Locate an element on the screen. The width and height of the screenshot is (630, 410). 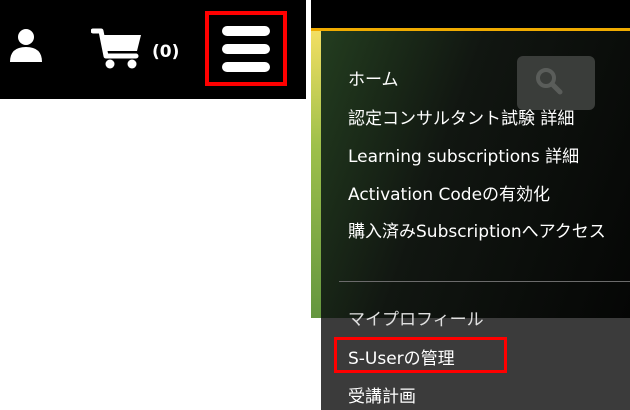
menu-item-my-profile: マイプロフィール is located at coordinates (416, 317).